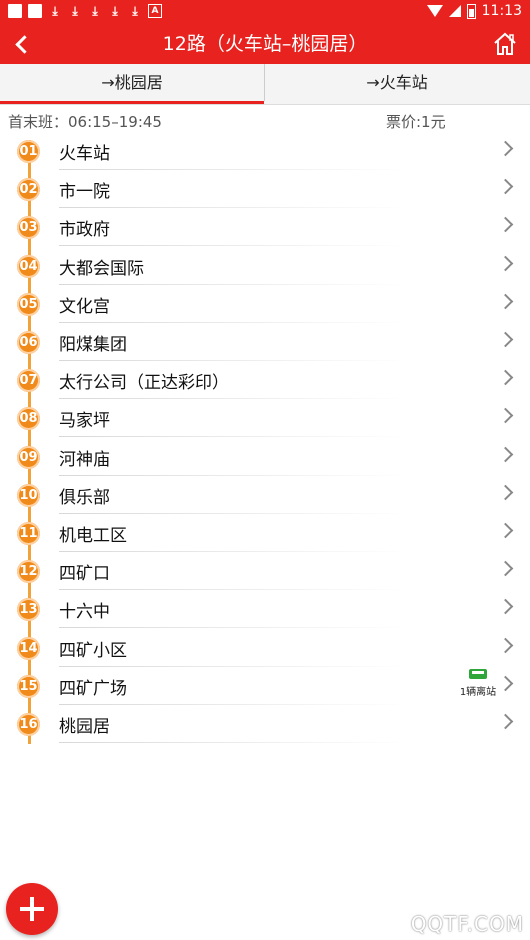 This screenshot has height=940, width=530. I want to click on station-name: 文化宫, so click(84, 306).